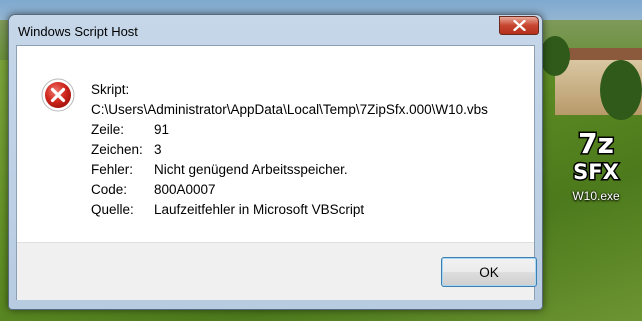 The height and width of the screenshot is (321, 642). What do you see at coordinates (109, 189) in the screenshot?
I see `detail-label: Code:` at bounding box center [109, 189].